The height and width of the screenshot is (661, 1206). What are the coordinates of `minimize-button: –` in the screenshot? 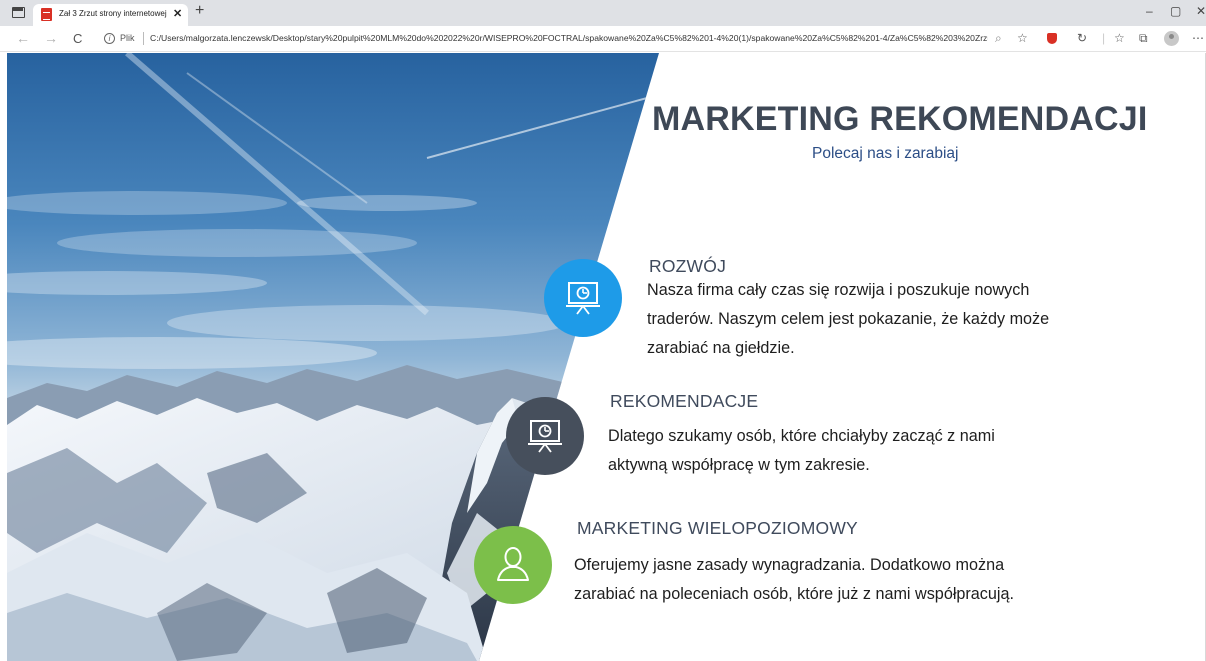 It's located at (1149, 11).